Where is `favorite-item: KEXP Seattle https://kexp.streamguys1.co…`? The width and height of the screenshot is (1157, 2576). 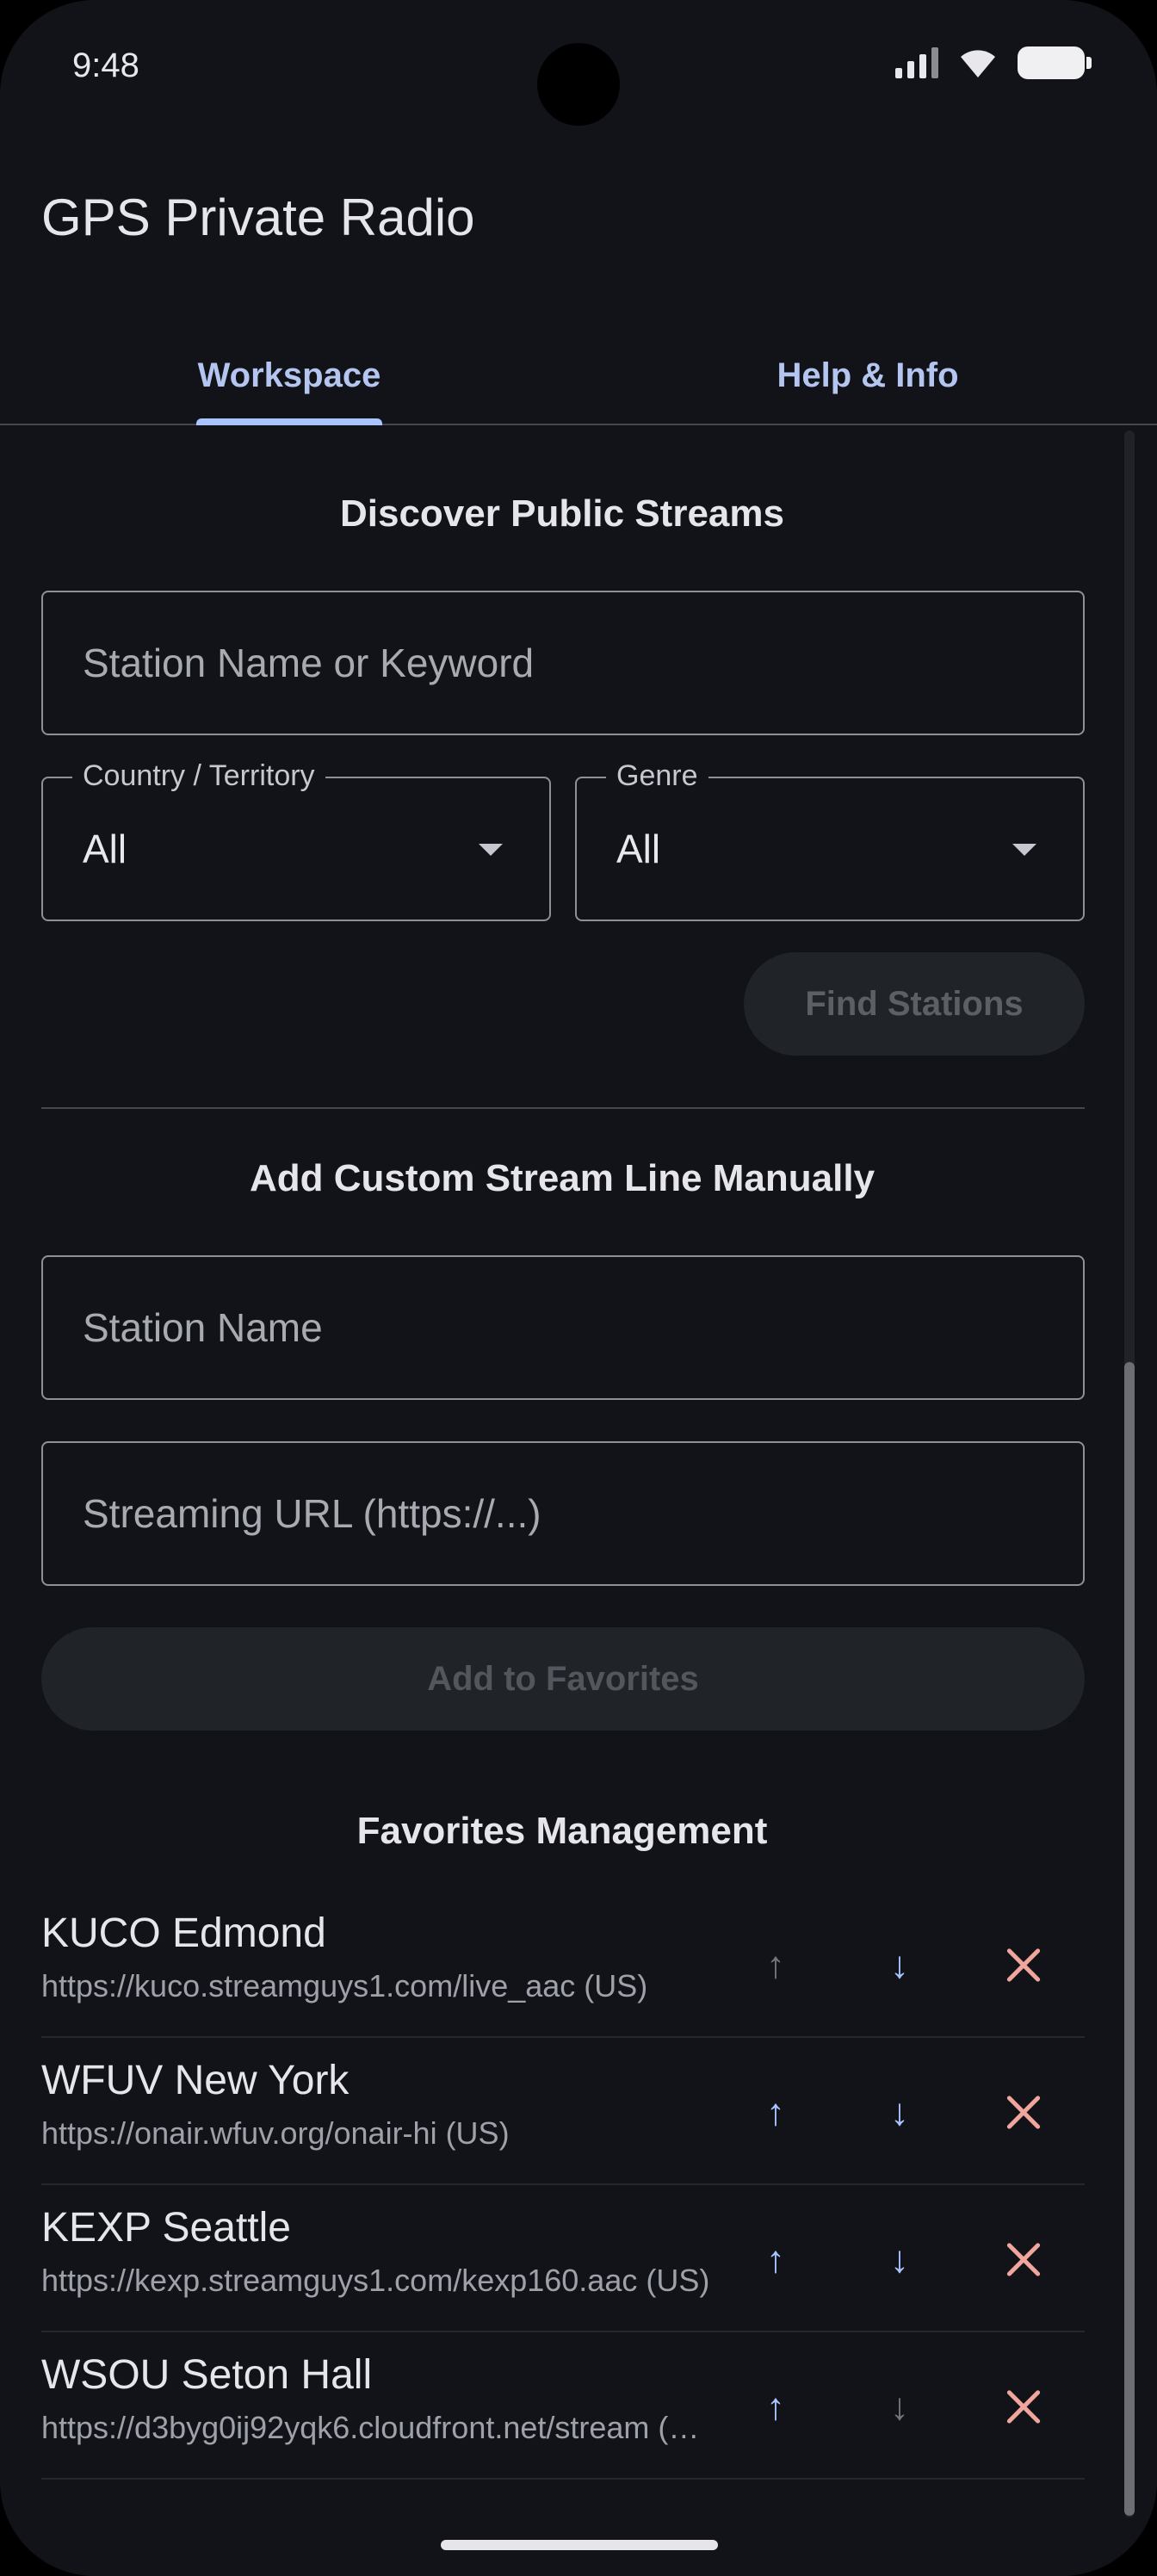
favorite-item: KEXP Seattle https://kexp.streamguys1.co… is located at coordinates (563, 2258).